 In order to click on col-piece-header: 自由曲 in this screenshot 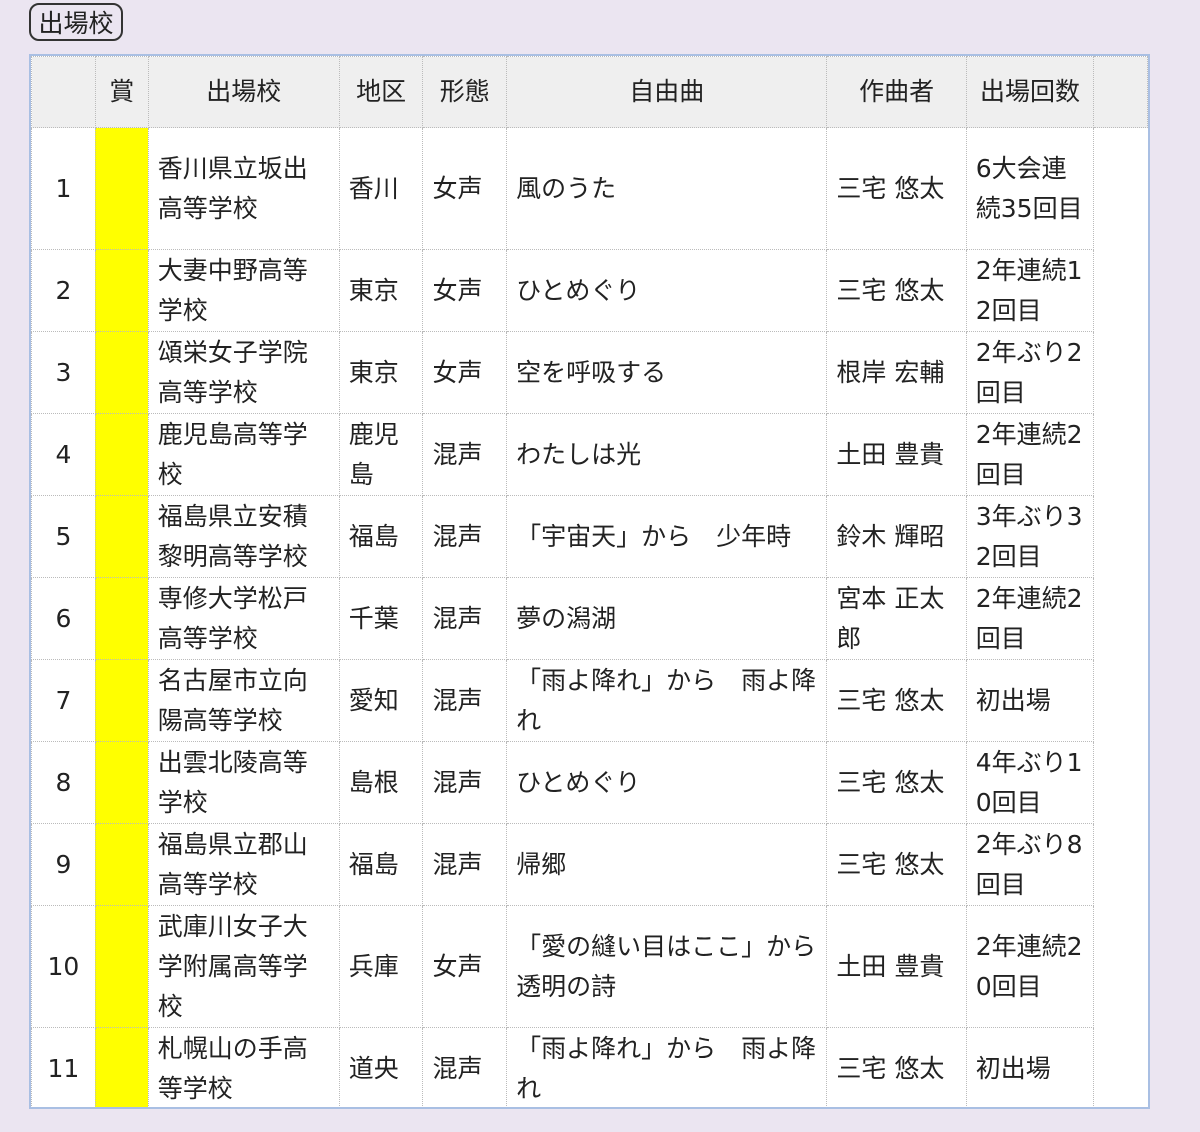, I will do `click(667, 92)`.